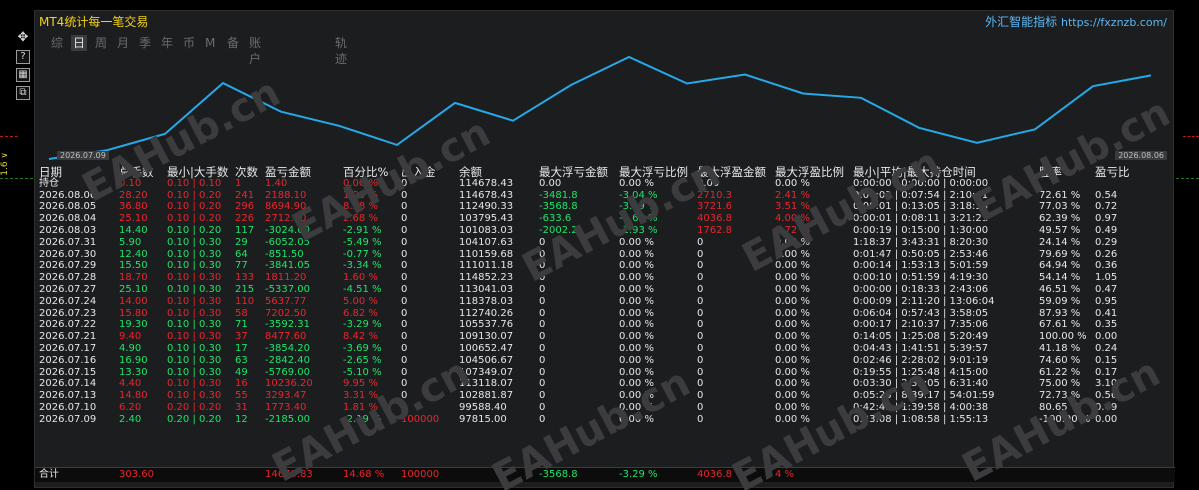  What do you see at coordinates (360, 396) in the screenshot?
I see `cell-pct: 3.31 %` at bounding box center [360, 396].